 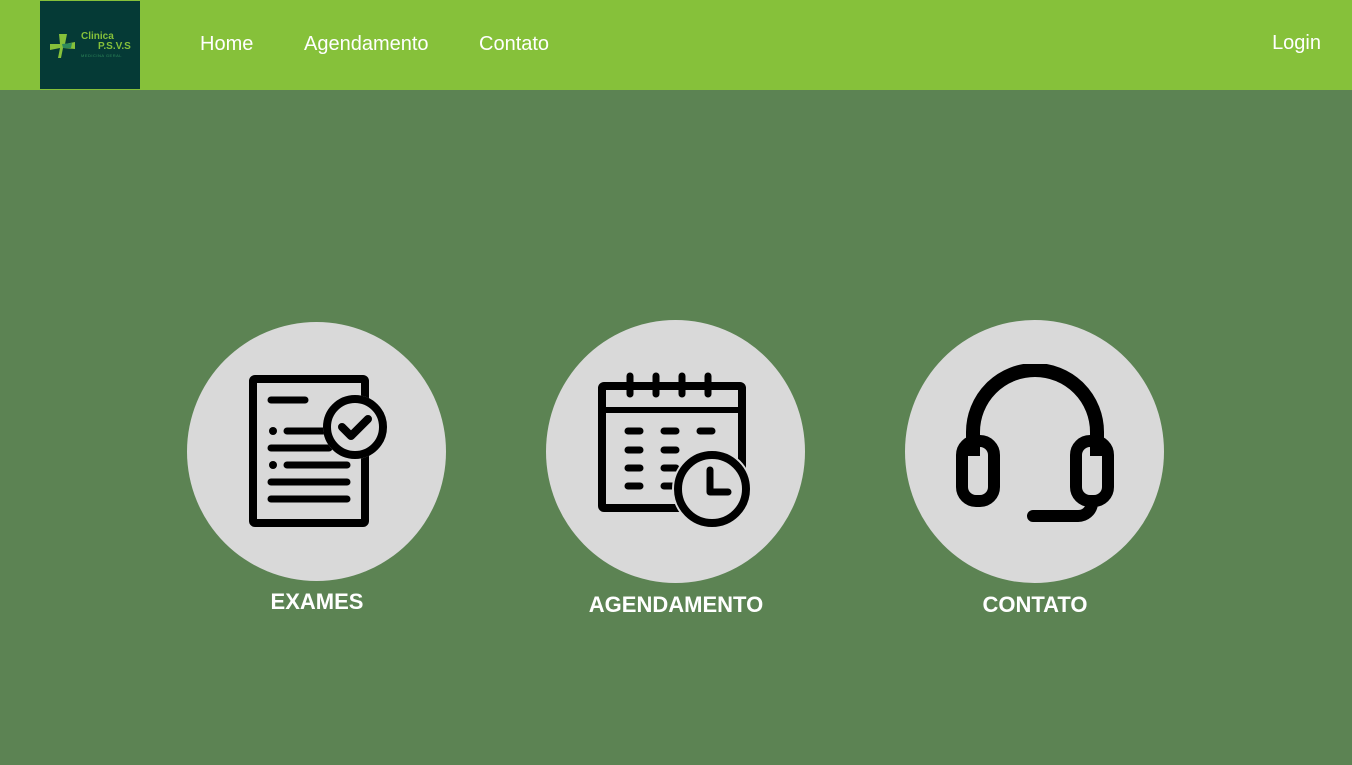 What do you see at coordinates (102, 55) in the screenshot?
I see `logo-tagline: MEDICINA GERAL` at bounding box center [102, 55].